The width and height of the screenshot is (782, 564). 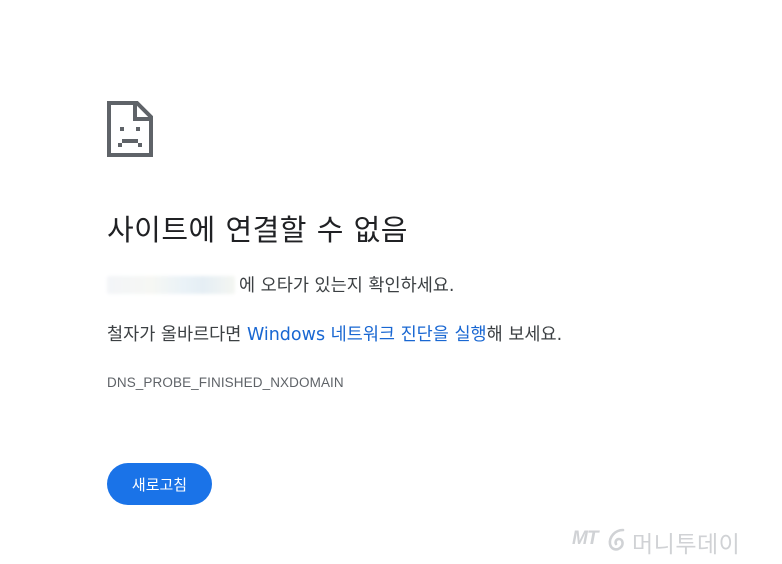 I want to click on diagnose-suggestion: 철자가 올바르다면 Windows 네트워크 진단을 실행해 보세요., so click(x=334, y=335).